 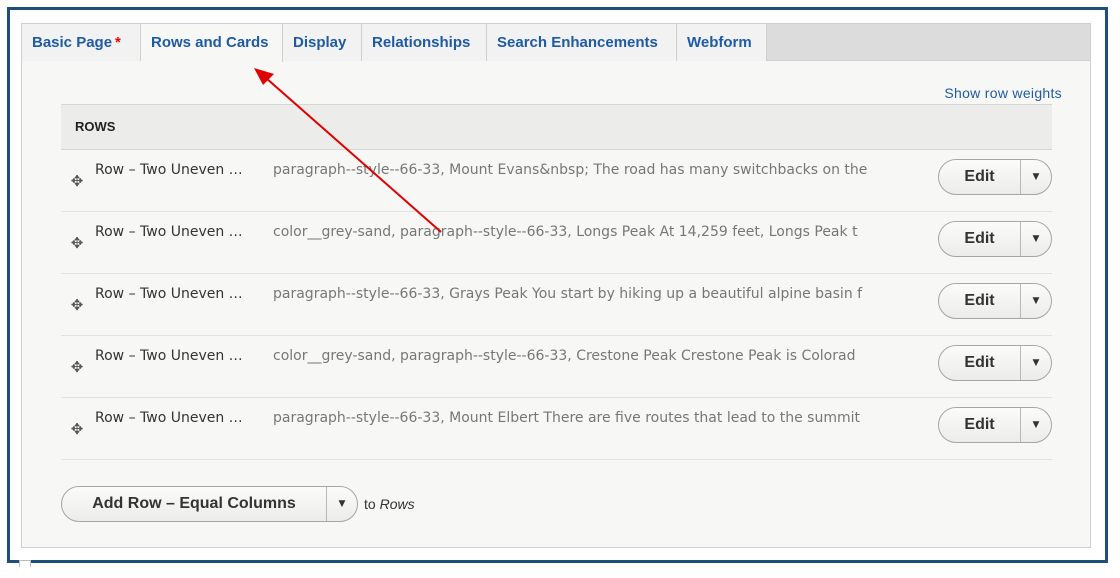 I want to click on add-row-target-text: to Rows, so click(x=389, y=504).